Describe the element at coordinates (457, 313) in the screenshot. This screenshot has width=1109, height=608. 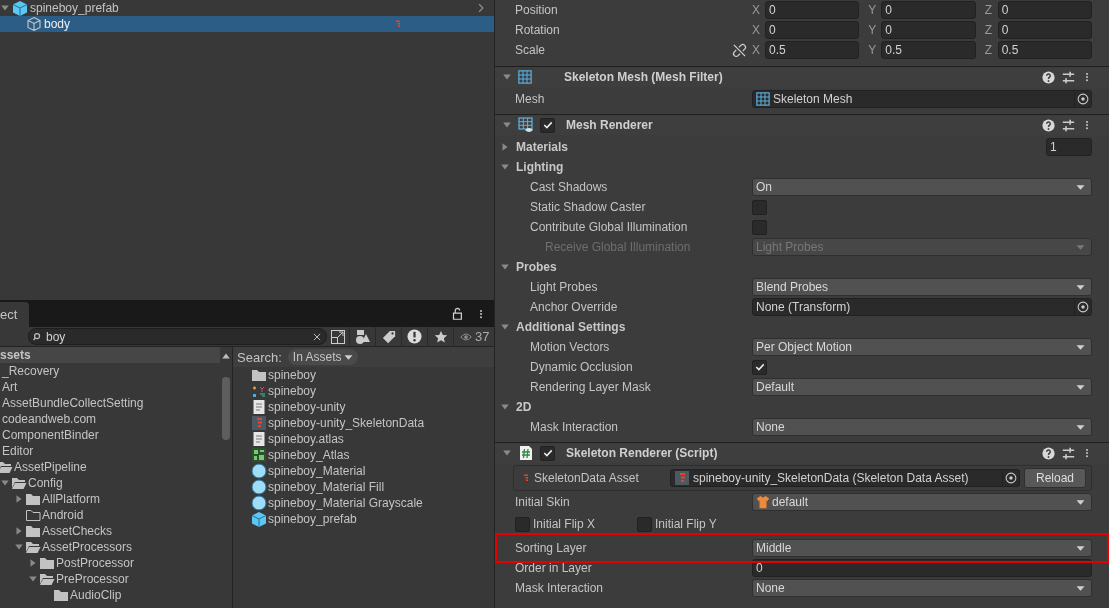
I see `lock-icon` at that location.